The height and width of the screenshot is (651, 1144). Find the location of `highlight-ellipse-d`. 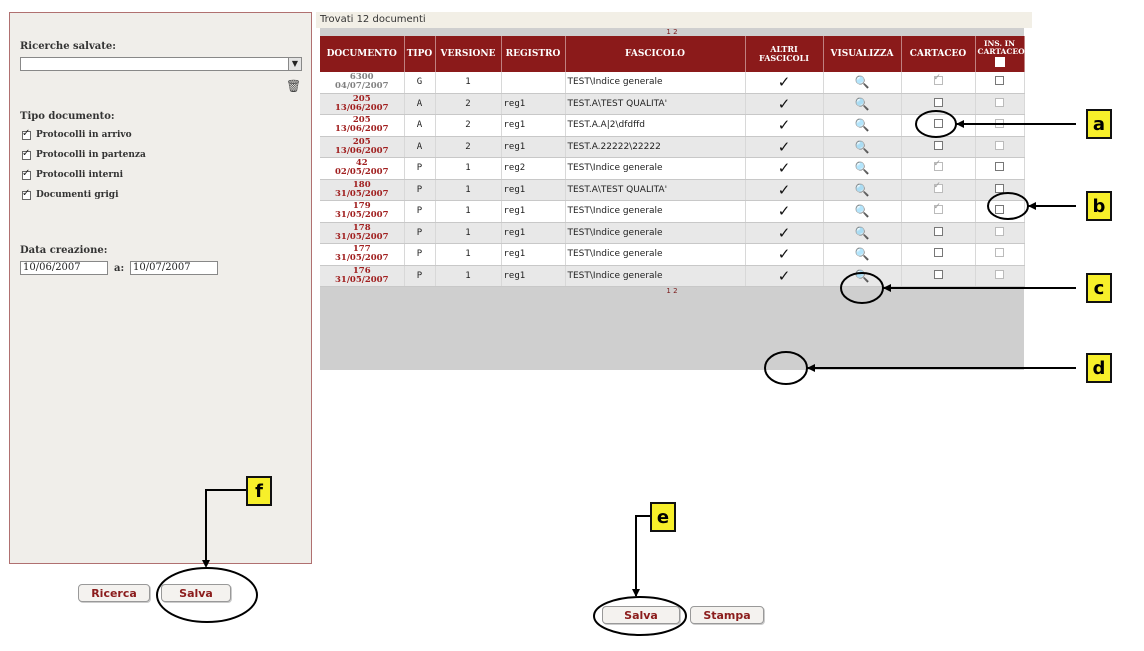

highlight-ellipse-d is located at coordinates (786, 368).